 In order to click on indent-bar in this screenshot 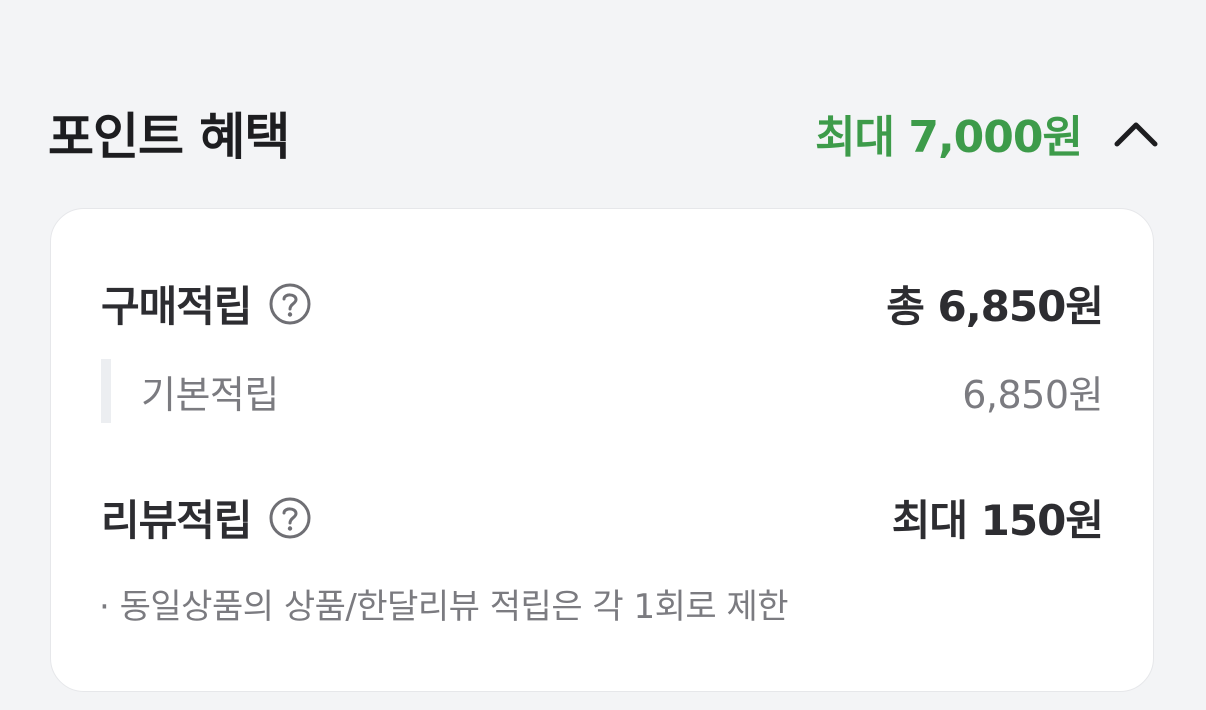, I will do `click(106, 391)`.